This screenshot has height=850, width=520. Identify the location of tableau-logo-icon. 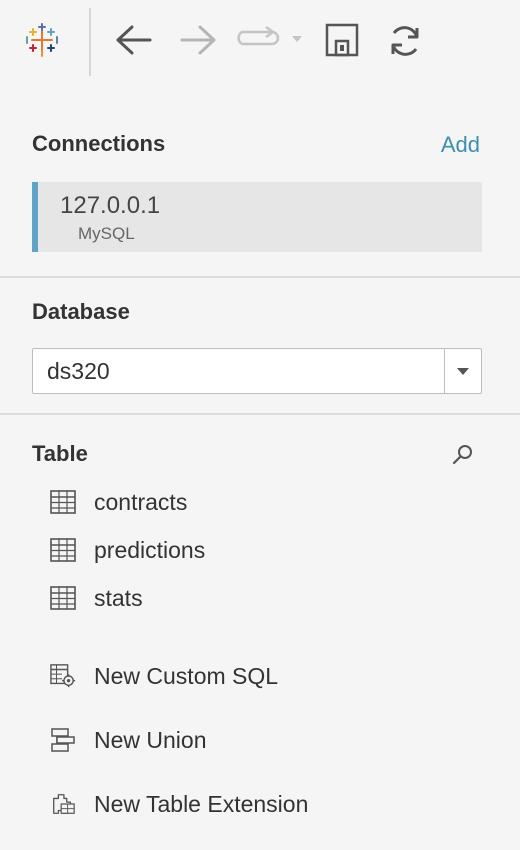
(42, 40).